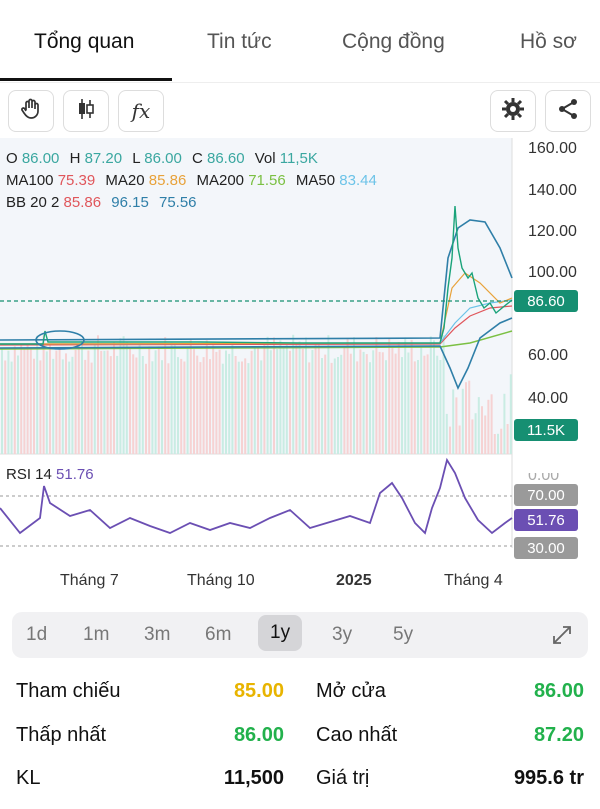  I want to click on settings-button, so click(513, 111).